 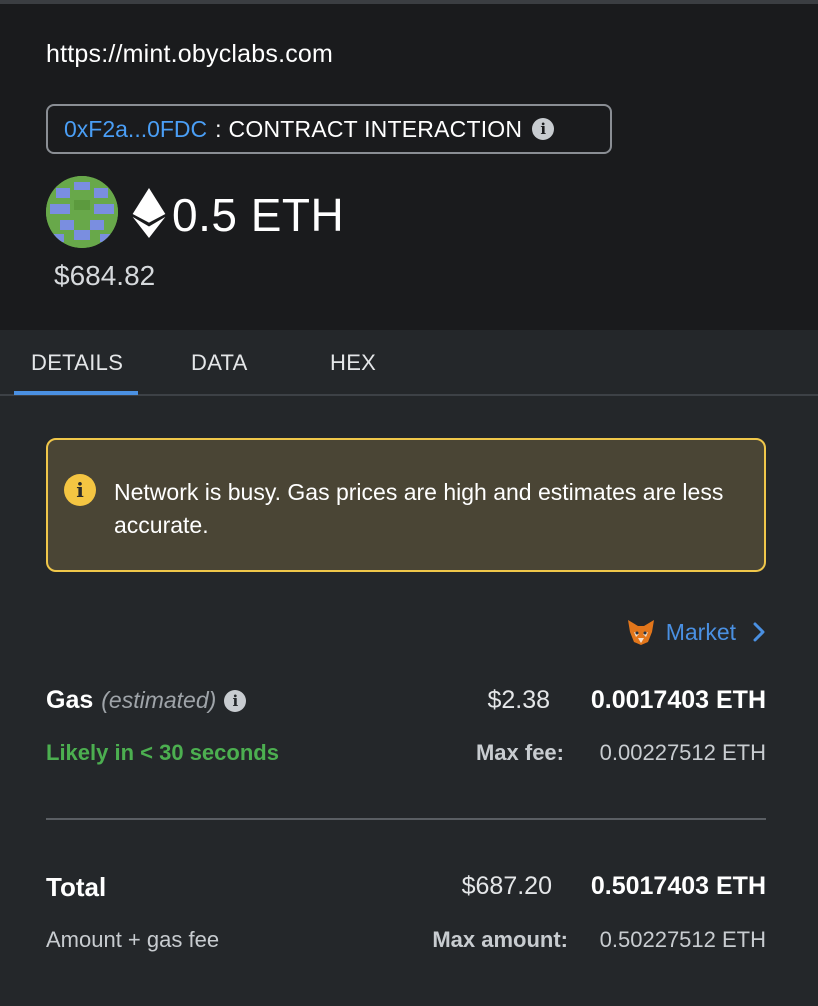 What do you see at coordinates (159, 700) in the screenshot?
I see `gas-estimated-label: (estimated)` at bounding box center [159, 700].